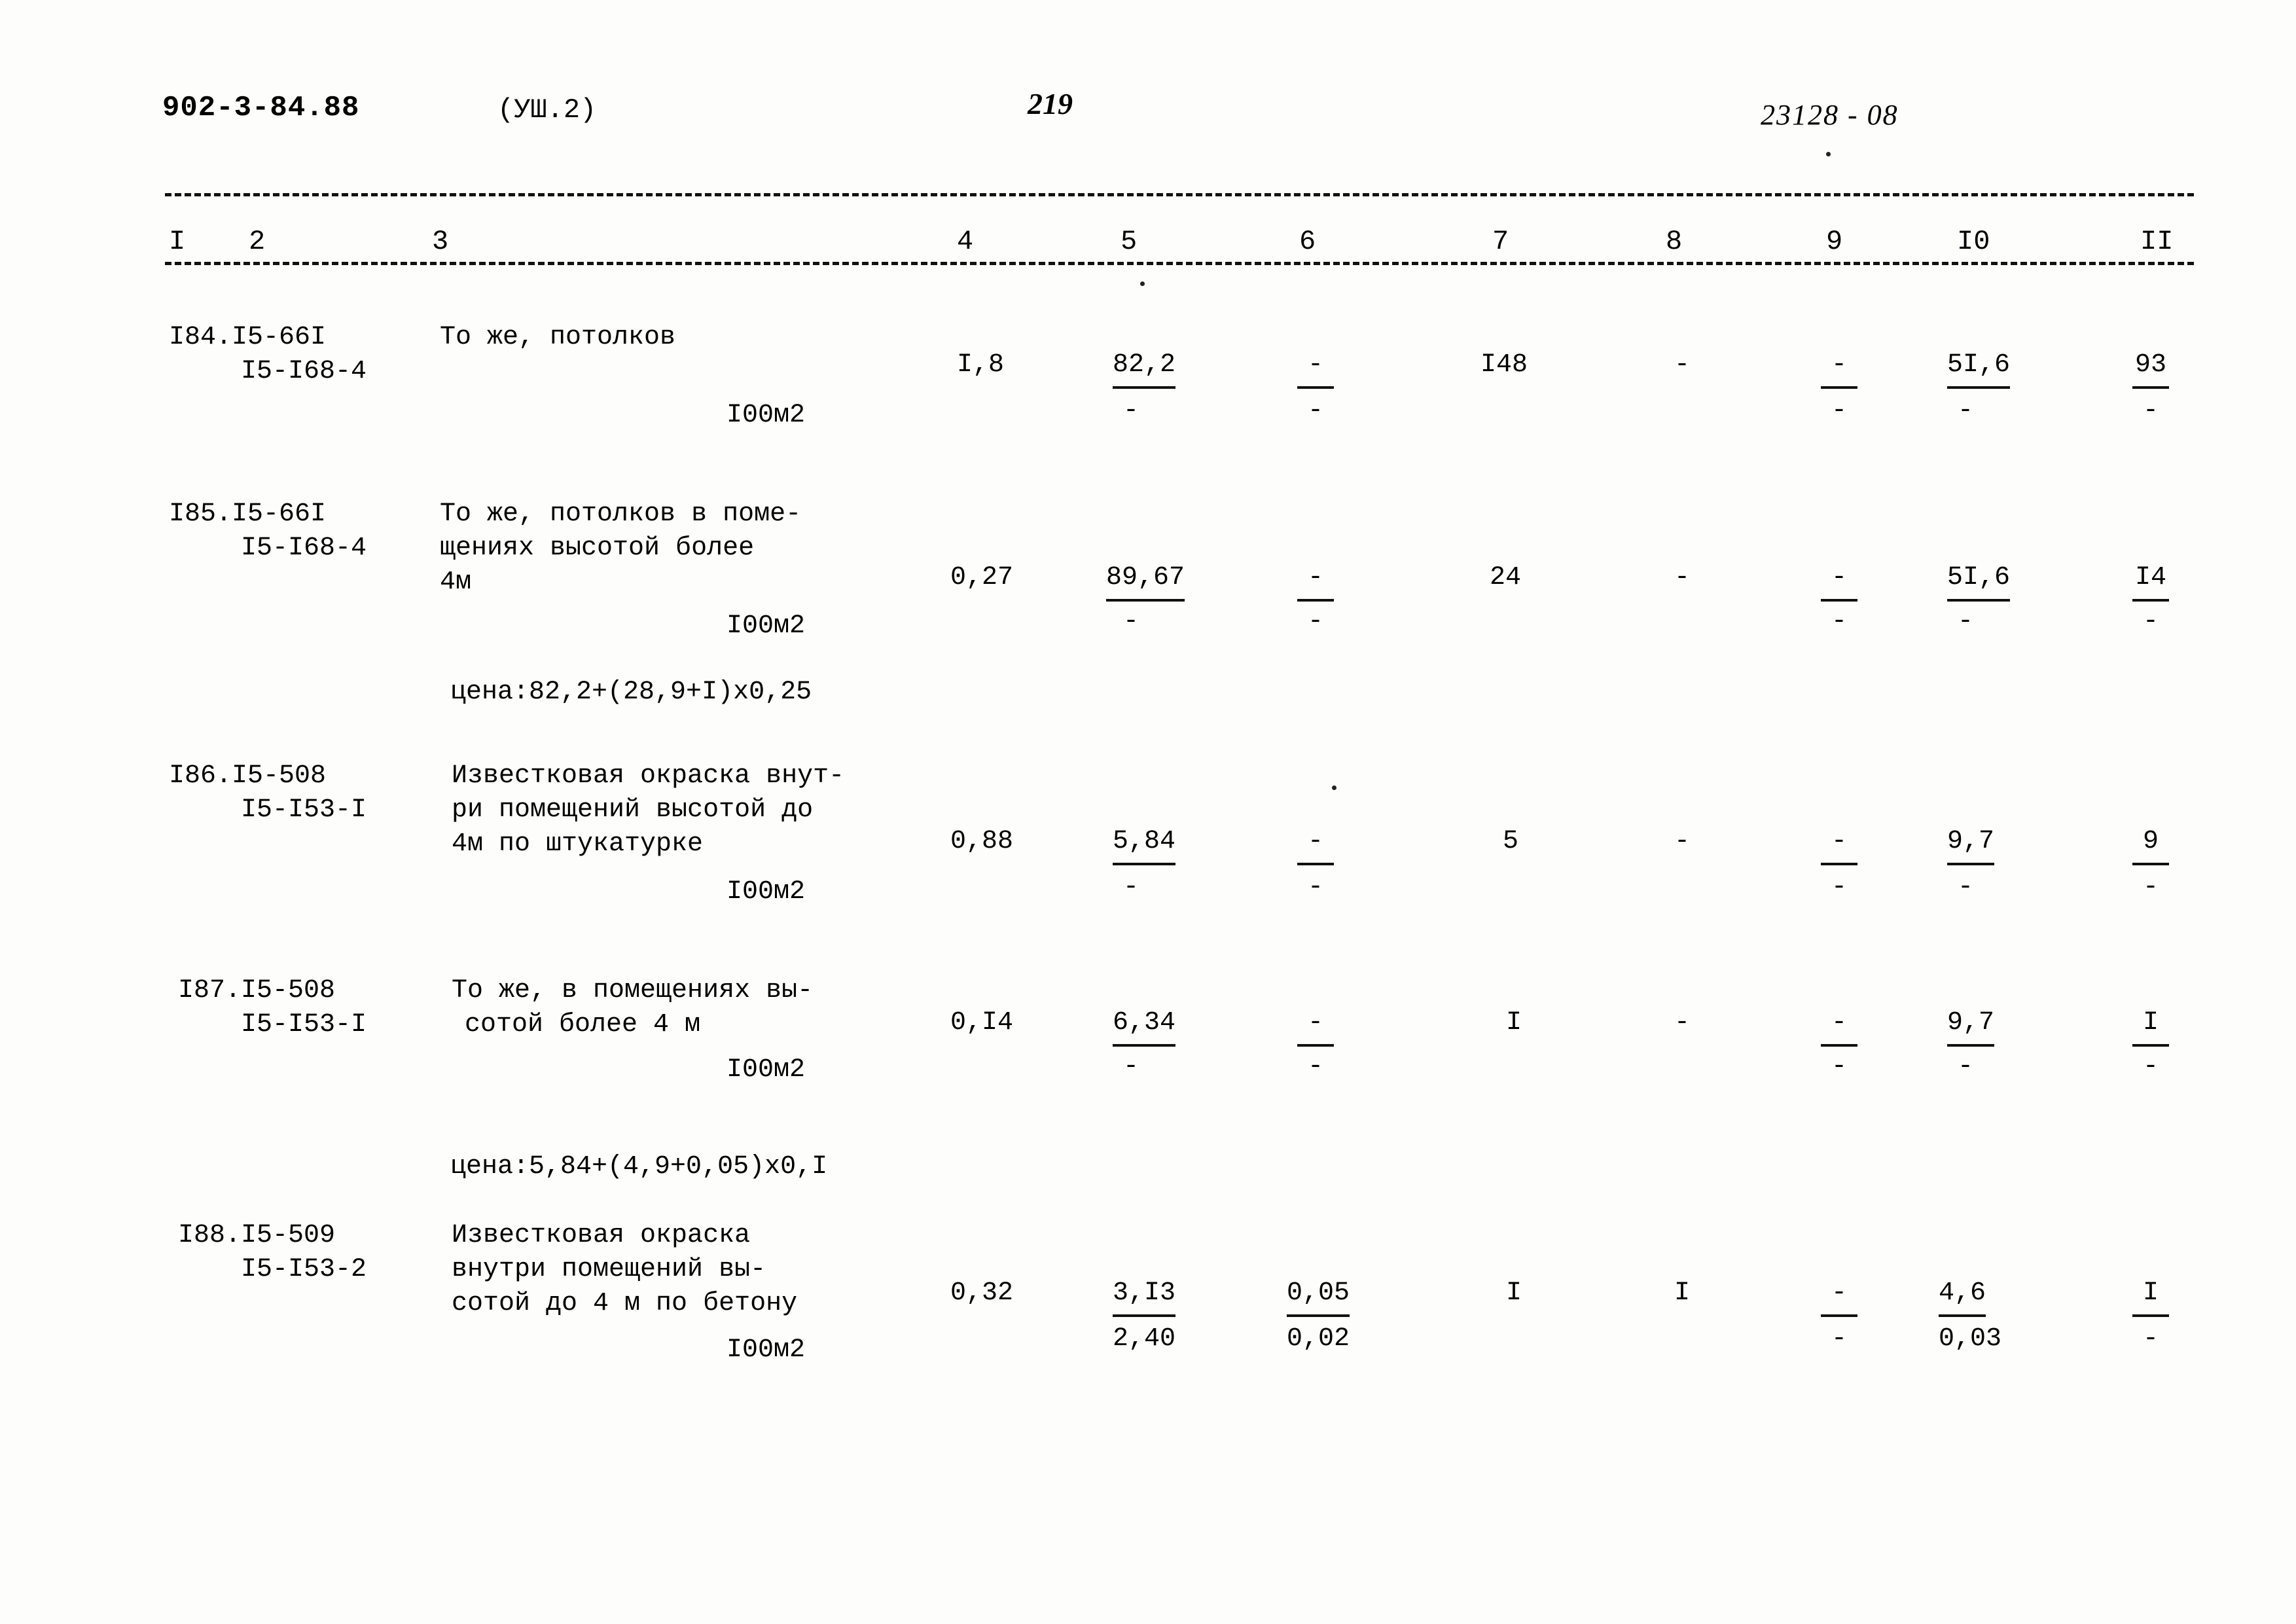 This screenshot has width=2296, height=1624. I want to click on cell-c4: I,8, so click(981, 365).